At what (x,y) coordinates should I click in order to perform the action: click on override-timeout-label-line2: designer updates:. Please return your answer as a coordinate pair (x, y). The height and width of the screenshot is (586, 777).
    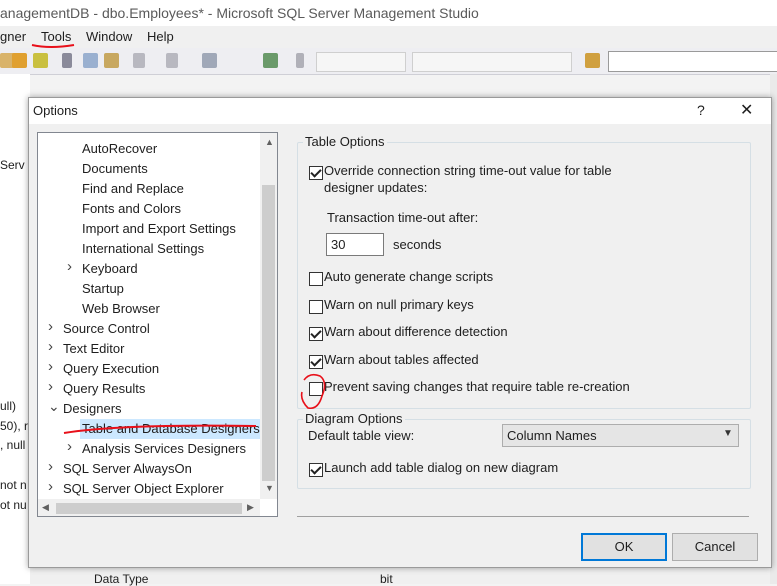
    Looking at the image, I should click on (376, 187).